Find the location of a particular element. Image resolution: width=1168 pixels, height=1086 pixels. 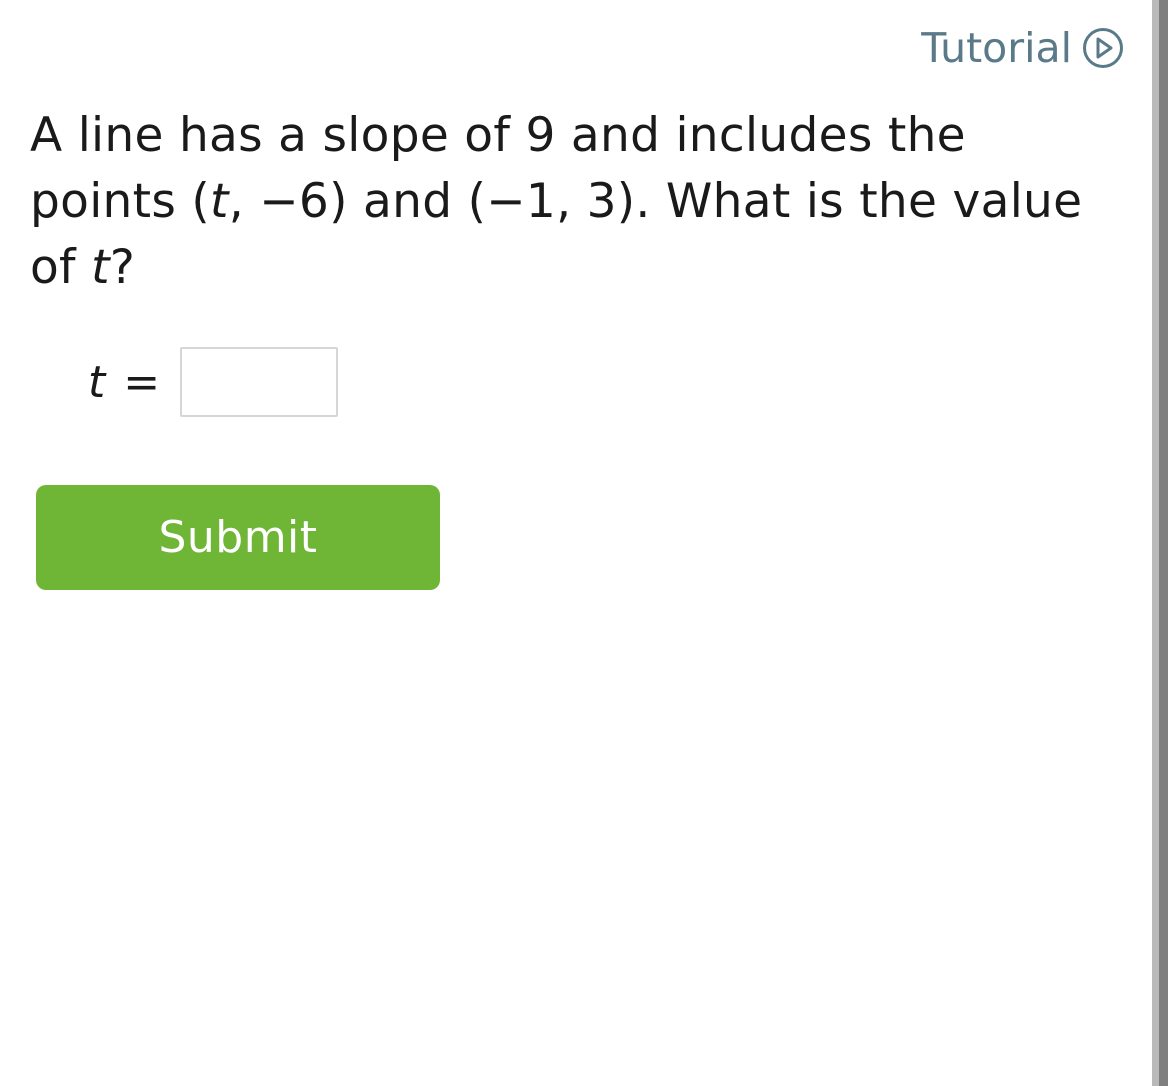

answer-row: t = is located at coordinates (213, 382).